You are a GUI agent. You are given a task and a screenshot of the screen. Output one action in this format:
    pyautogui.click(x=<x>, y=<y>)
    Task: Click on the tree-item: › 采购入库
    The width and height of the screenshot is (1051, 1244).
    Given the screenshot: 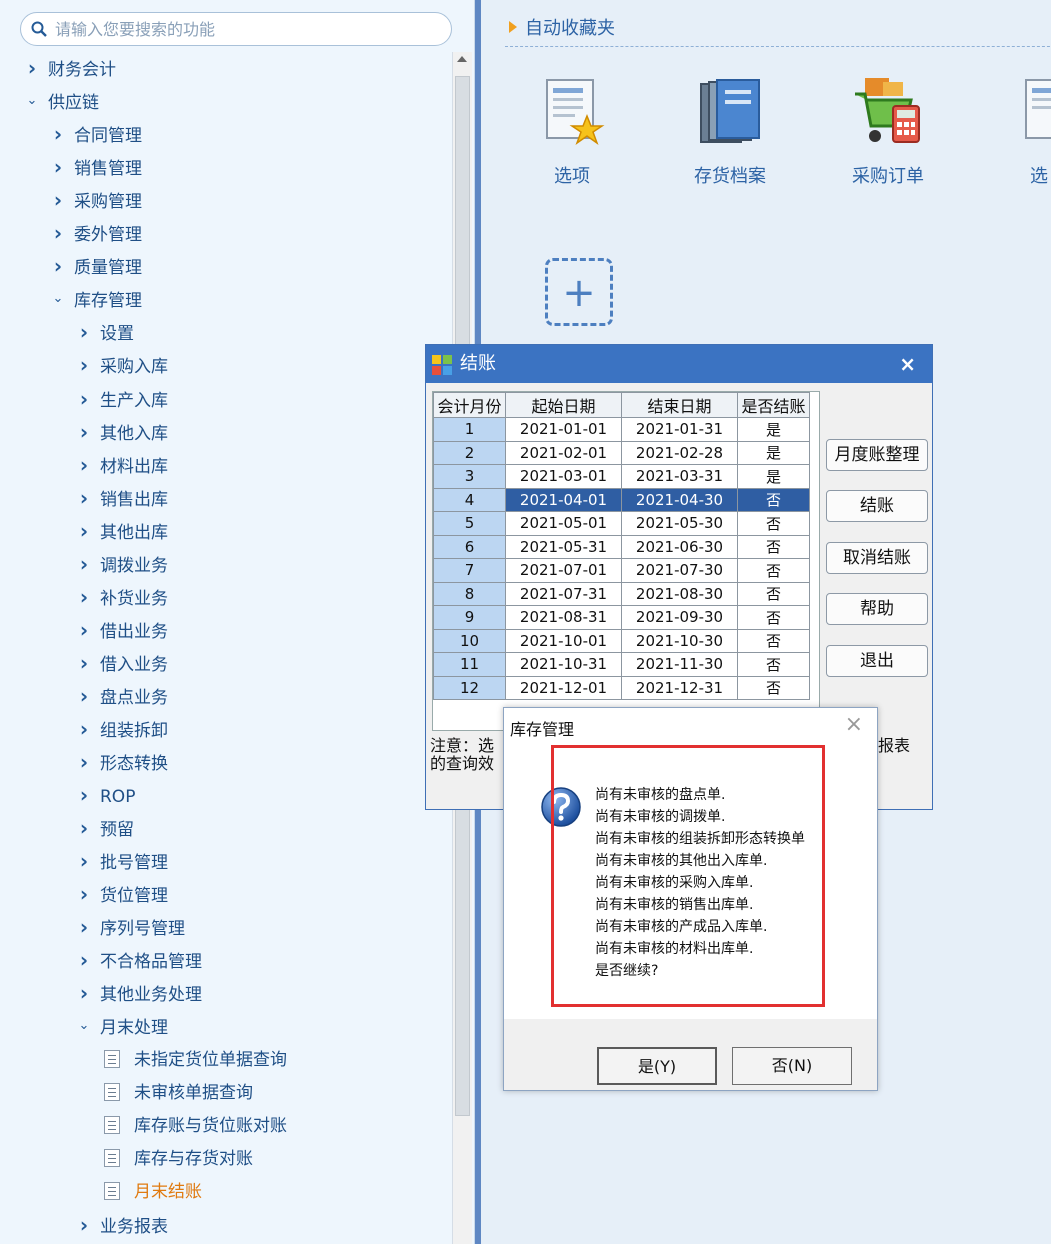 What is the action you would take?
    pyautogui.click(x=121, y=365)
    